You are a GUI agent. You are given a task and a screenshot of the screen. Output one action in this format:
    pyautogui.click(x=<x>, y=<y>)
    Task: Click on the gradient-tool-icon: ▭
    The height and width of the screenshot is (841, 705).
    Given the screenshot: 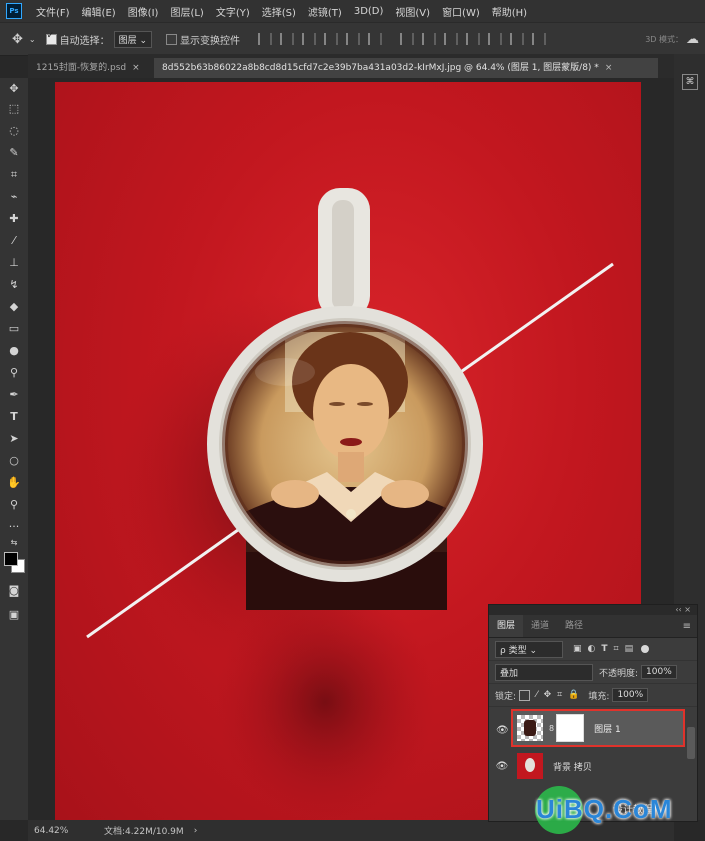 What is the action you would take?
    pyautogui.click(x=14, y=329)
    